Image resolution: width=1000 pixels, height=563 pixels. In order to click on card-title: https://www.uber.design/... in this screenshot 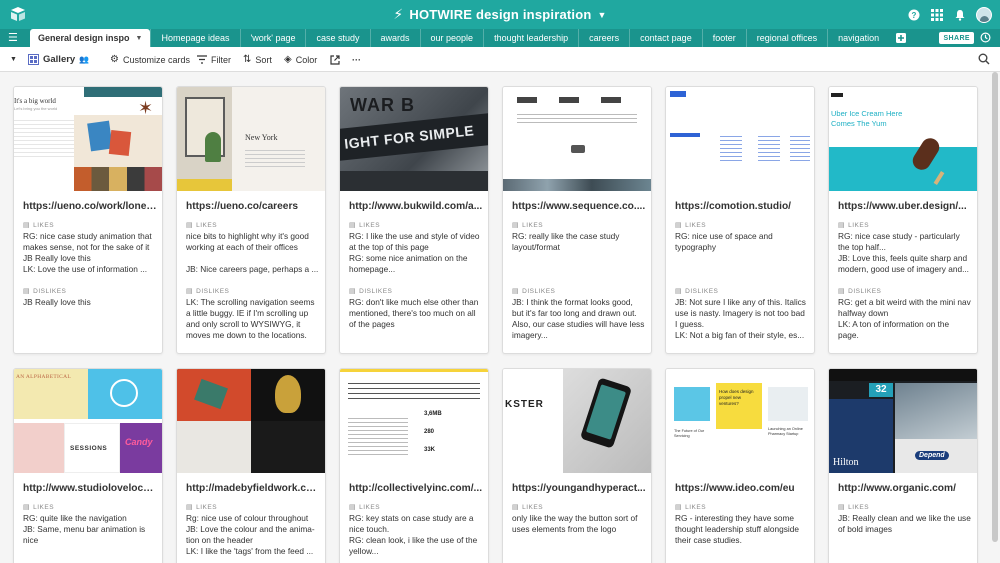, I will do `click(902, 206)`.